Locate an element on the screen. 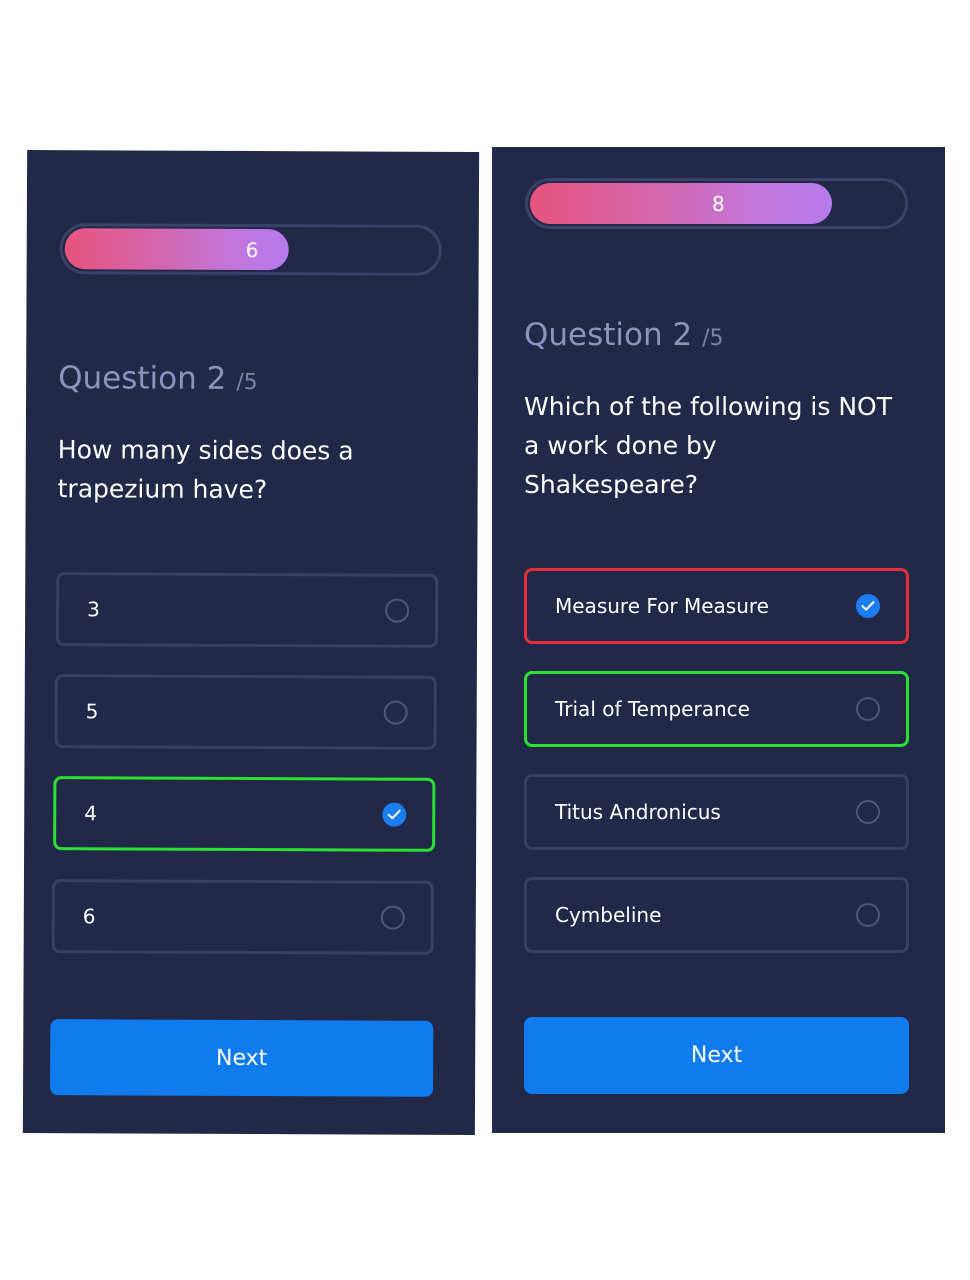 The height and width of the screenshot is (1280, 970). answer-option-label: 4 is located at coordinates (91, 813).